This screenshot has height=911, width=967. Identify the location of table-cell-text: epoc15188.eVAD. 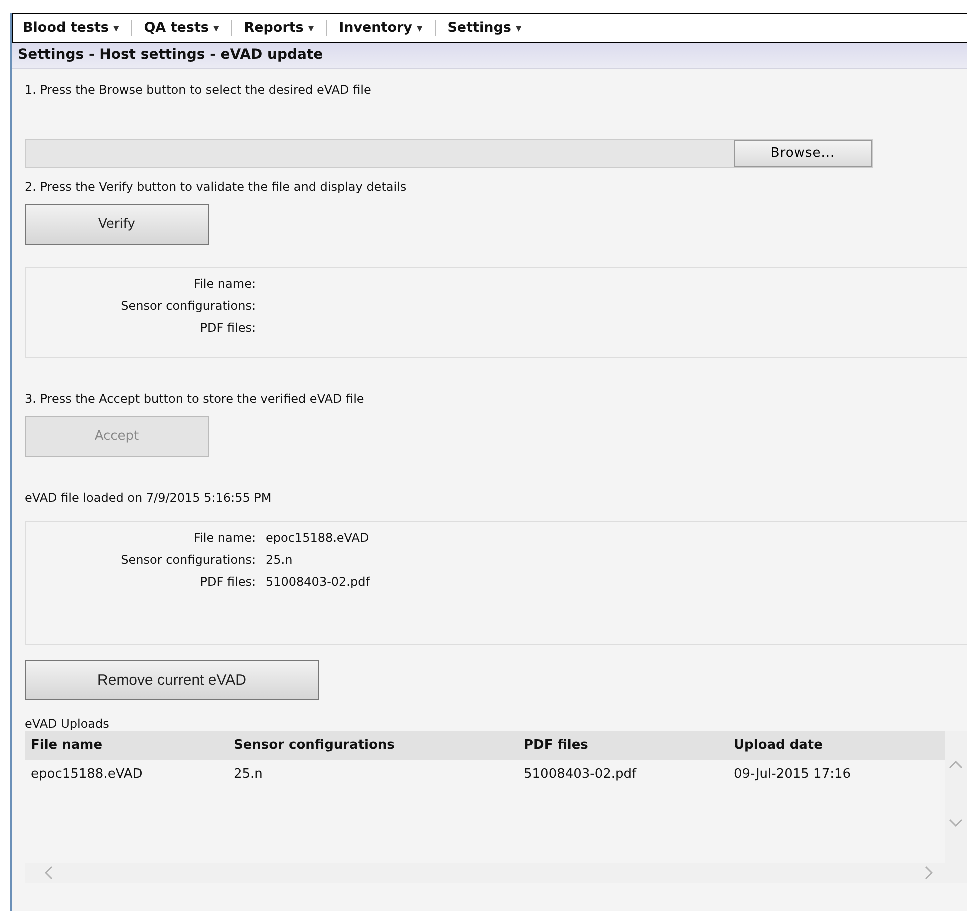
(87, 774).